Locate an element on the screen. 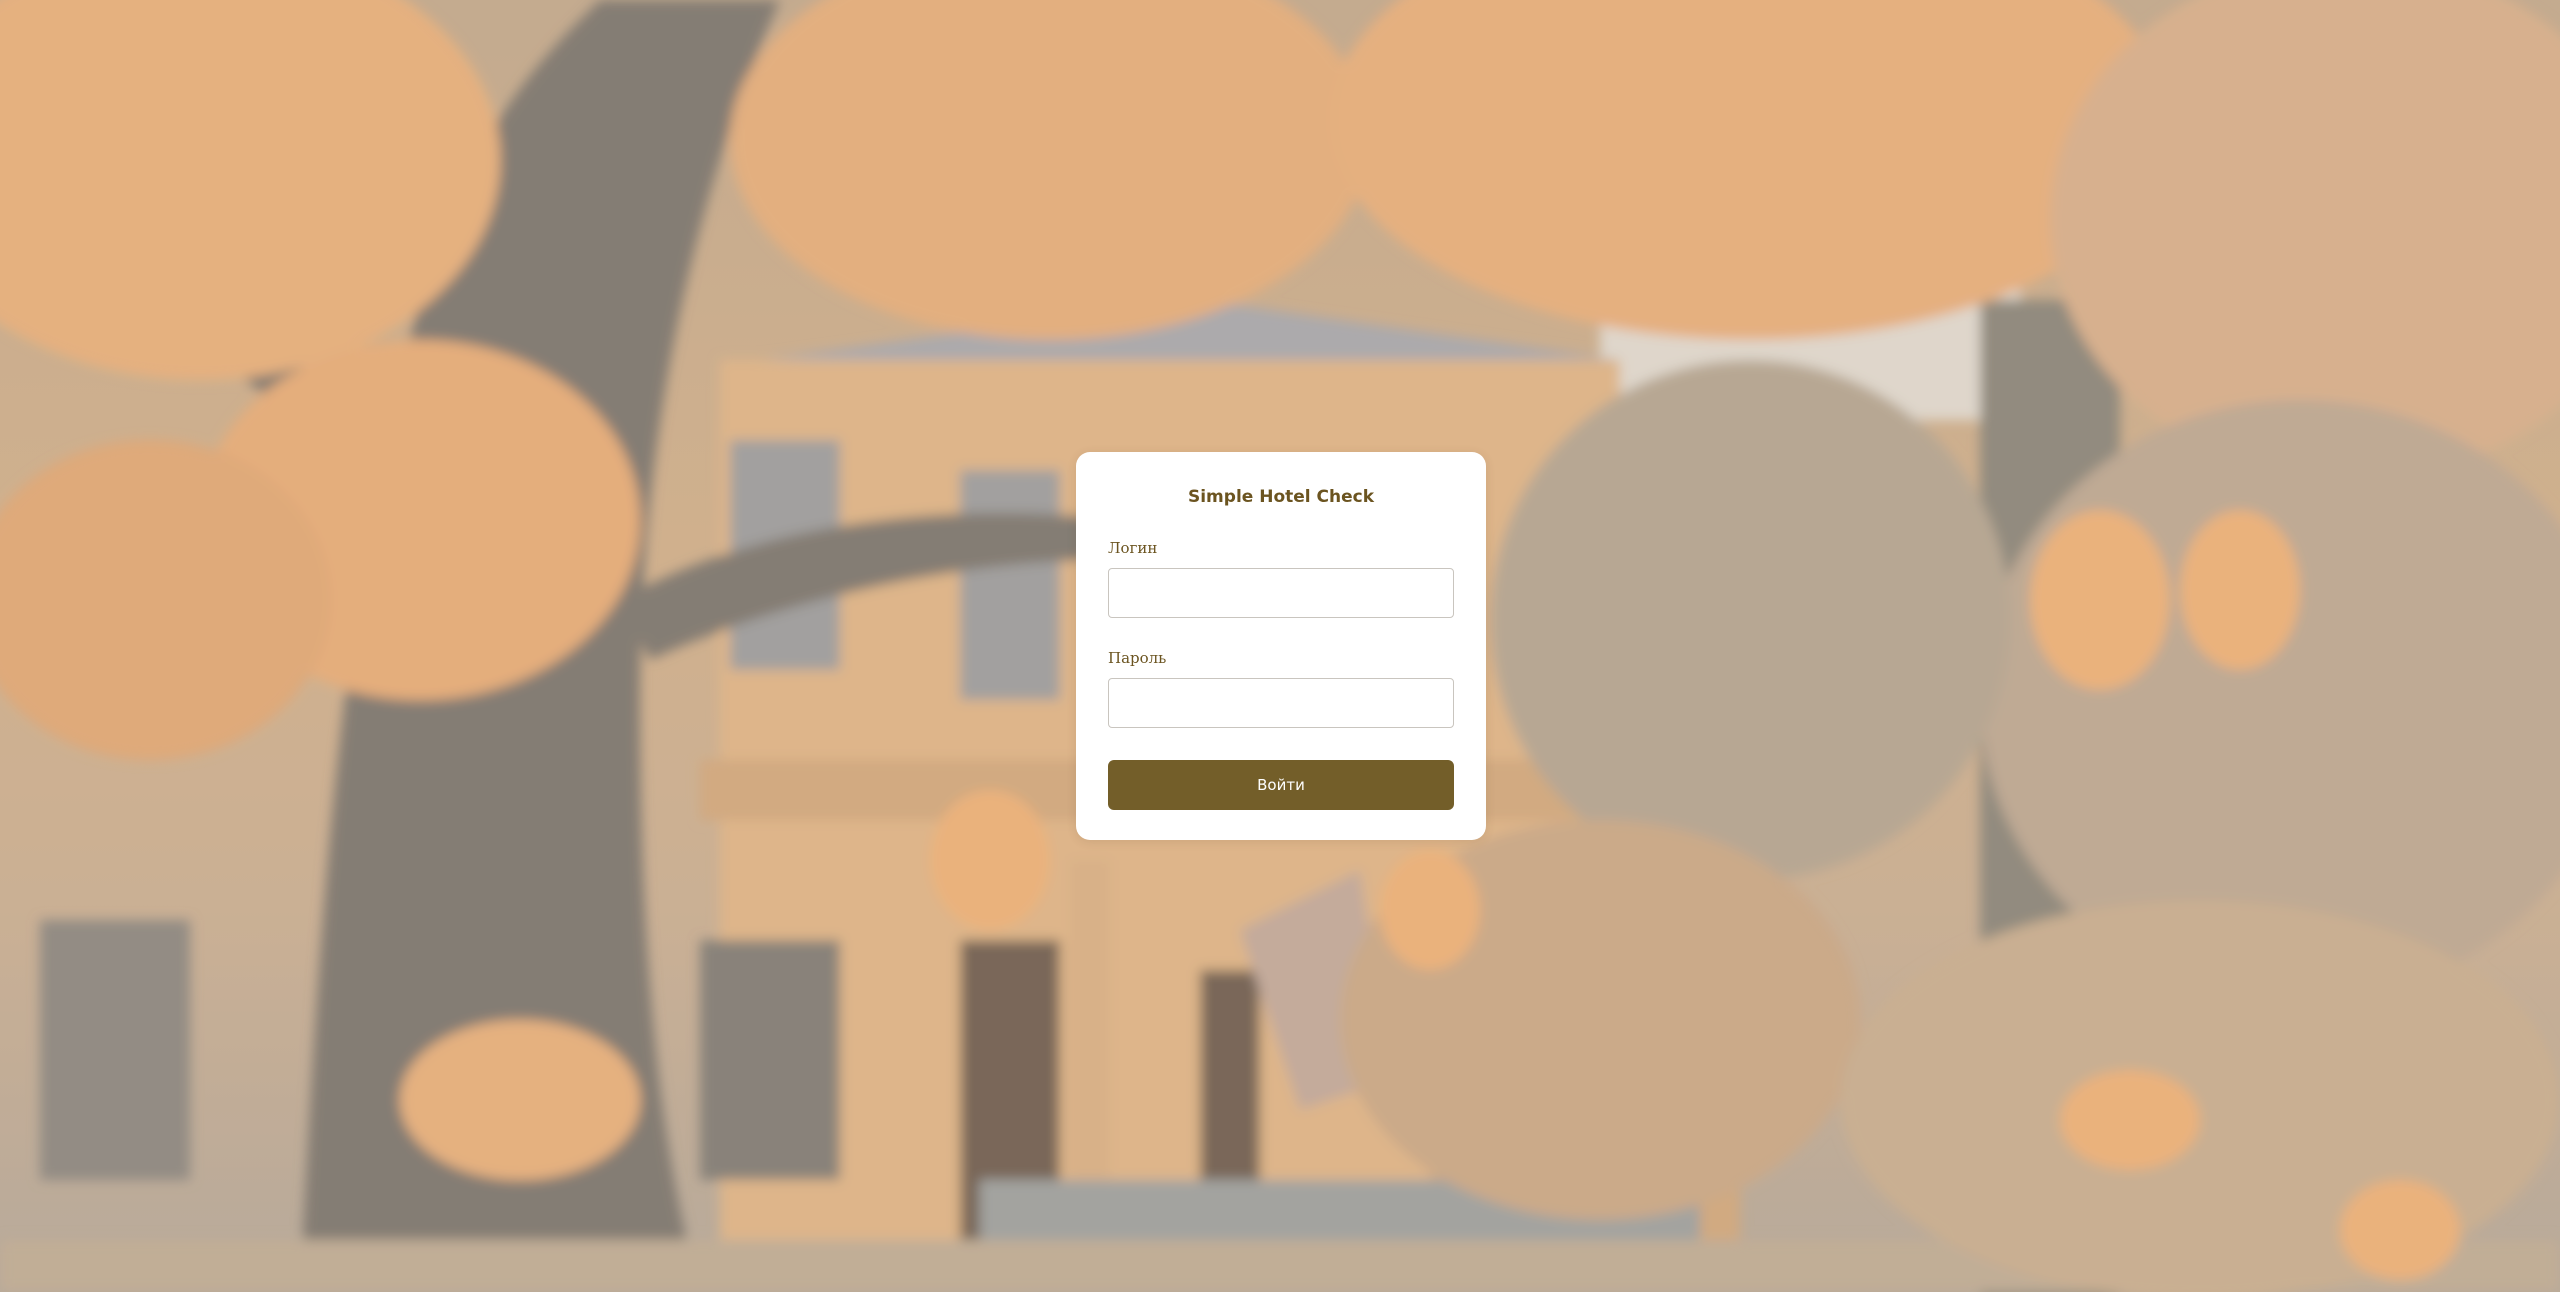 This screenshot has height=1292, width=2560. login-label: Логин is located at coordinates (1133, 548).